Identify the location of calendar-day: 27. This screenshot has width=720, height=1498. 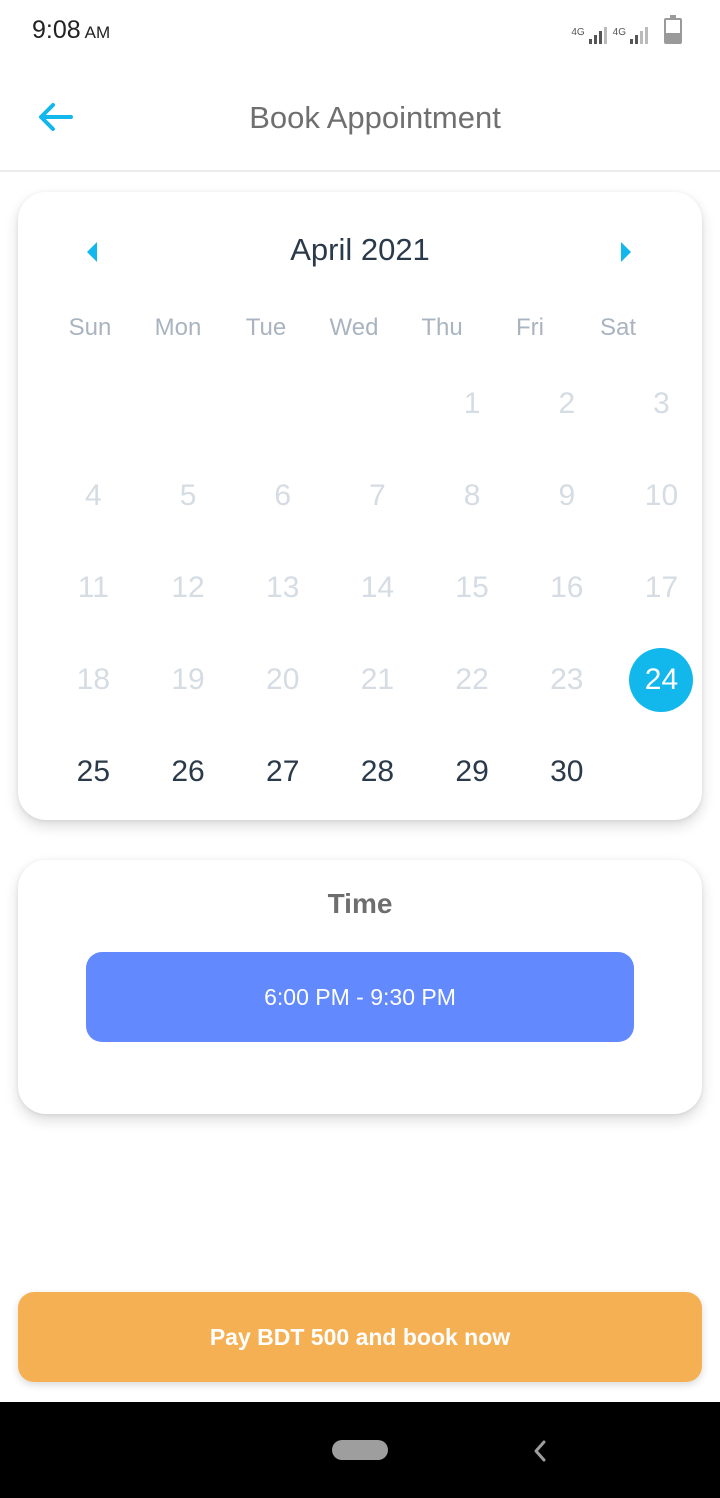
(282, 772).